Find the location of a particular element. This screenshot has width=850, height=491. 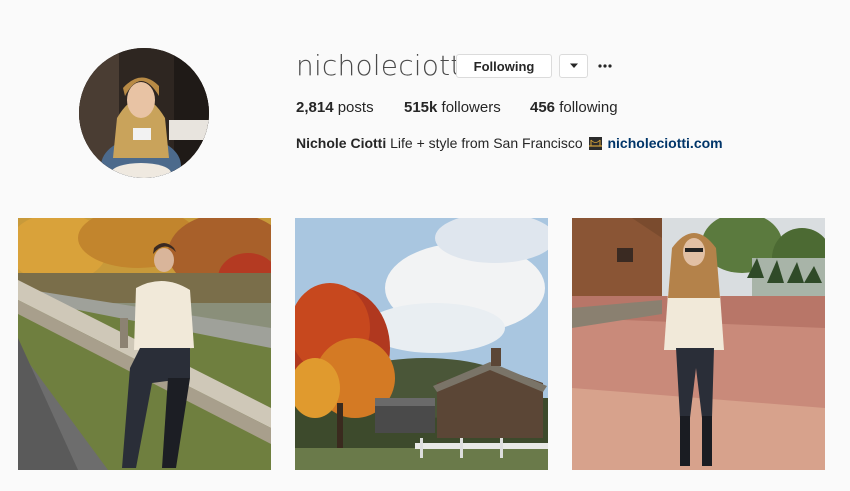

posts-count: 2,814 is located at coordinates (315, 107).